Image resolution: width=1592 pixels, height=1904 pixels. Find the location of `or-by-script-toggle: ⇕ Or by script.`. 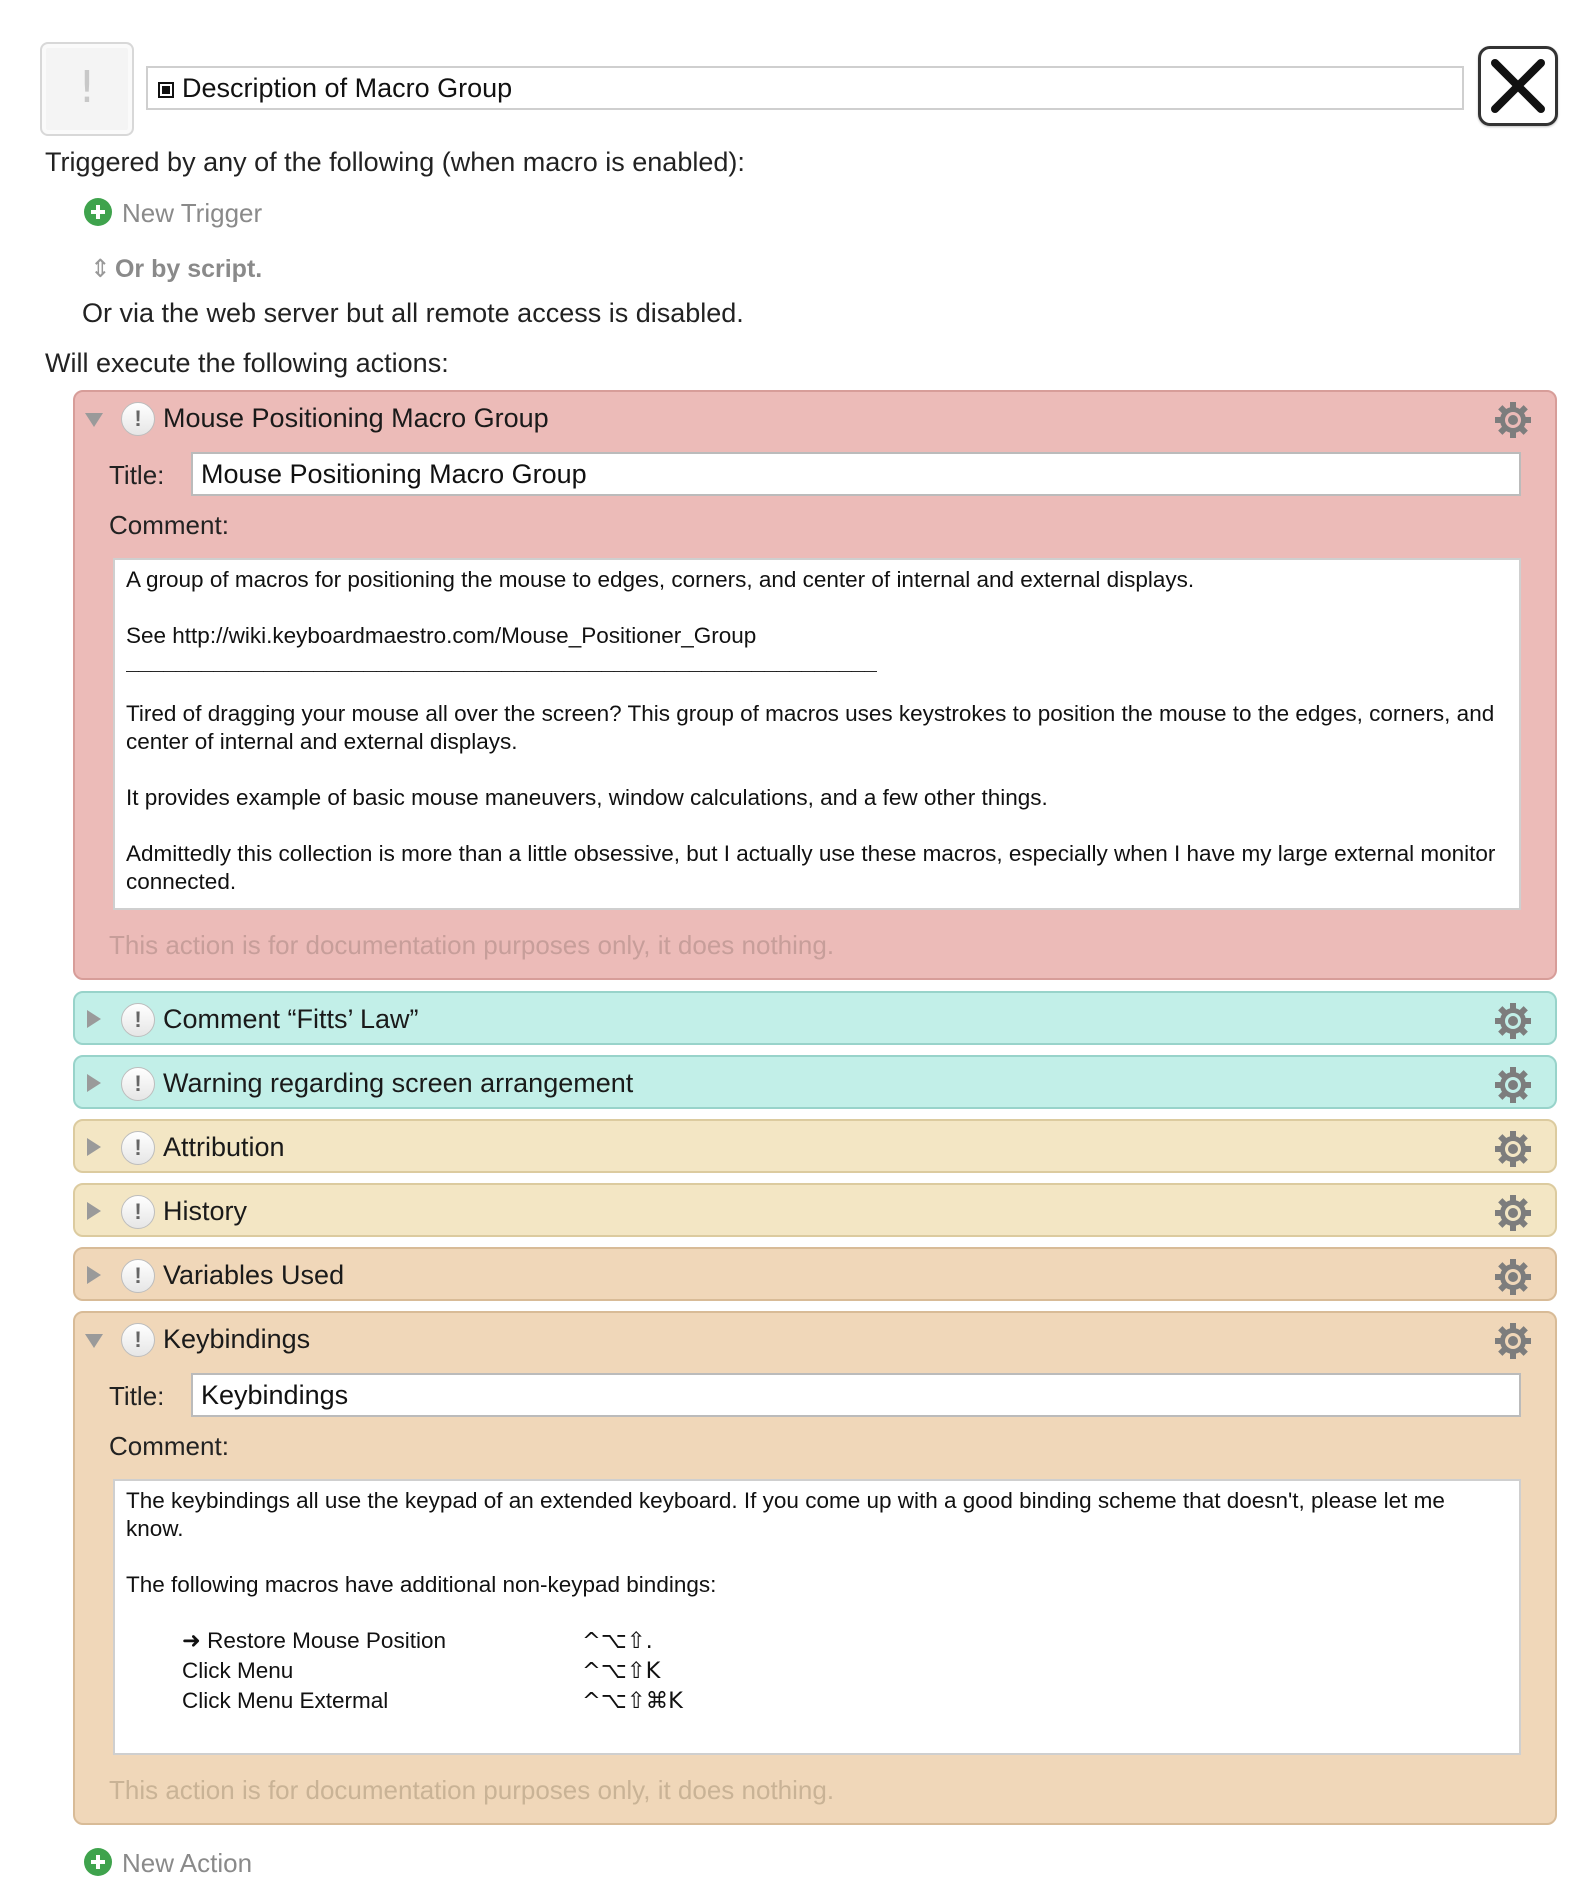

or-by-script-toggle: ⇕ Or by script. is located at coordinates (176, 269).